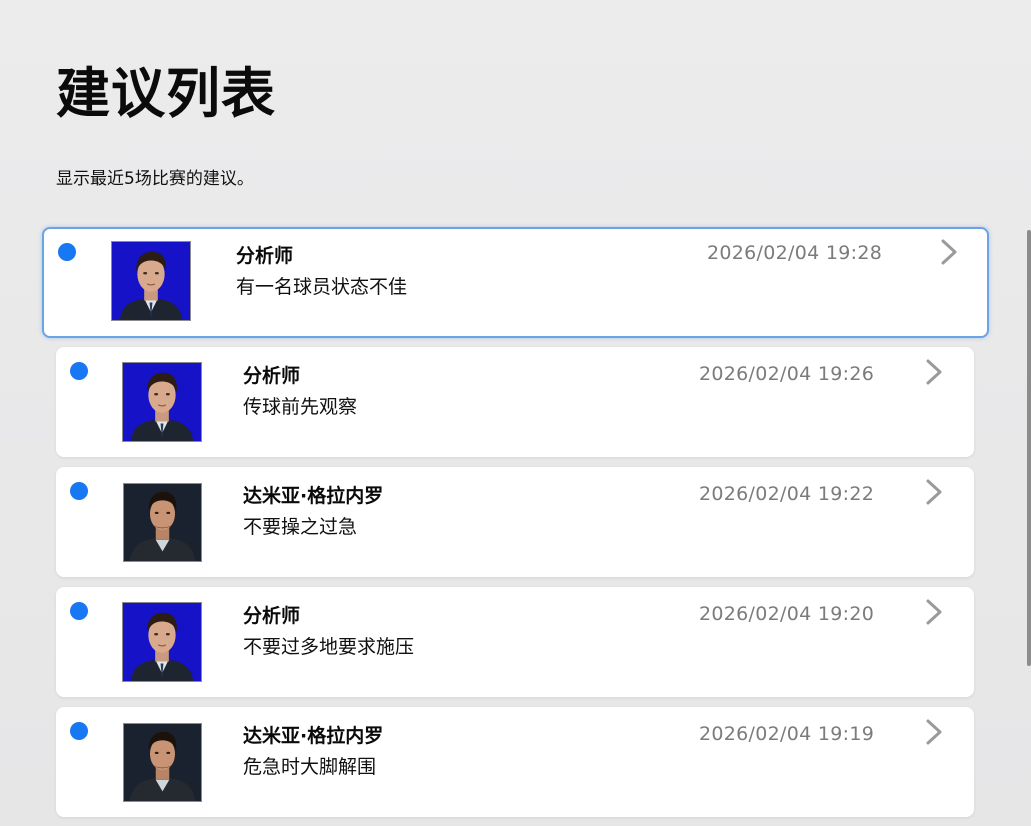 This screenshot has width=1031, height=826. Describe the element at coordinates (300, 407) in the screenshot. I see `suggestion-message: 传球前先观察` at that location.